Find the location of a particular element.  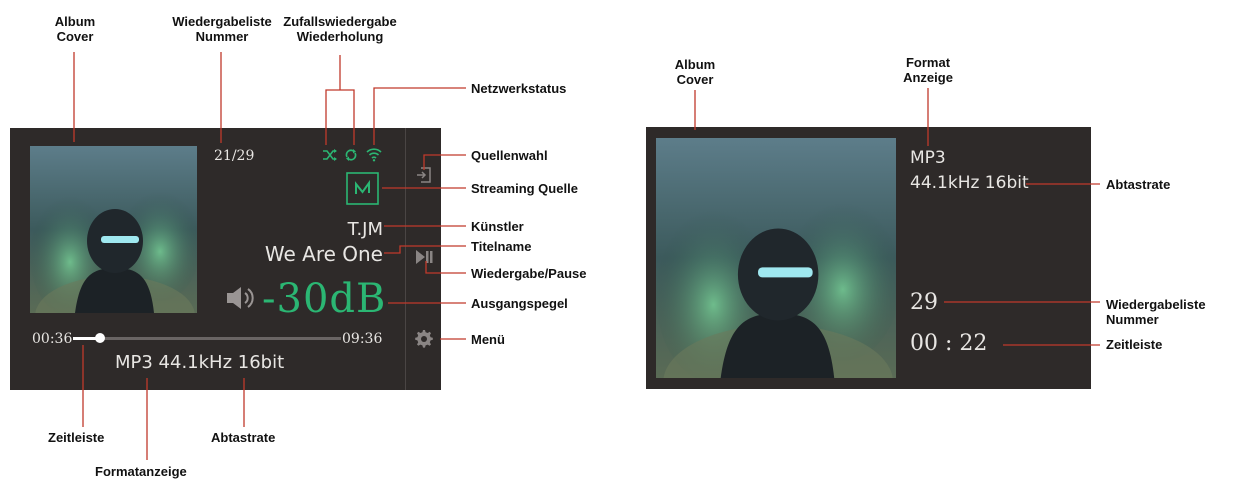

callout-album-cover-left: Album Cover is located at coordinates (75, 29).